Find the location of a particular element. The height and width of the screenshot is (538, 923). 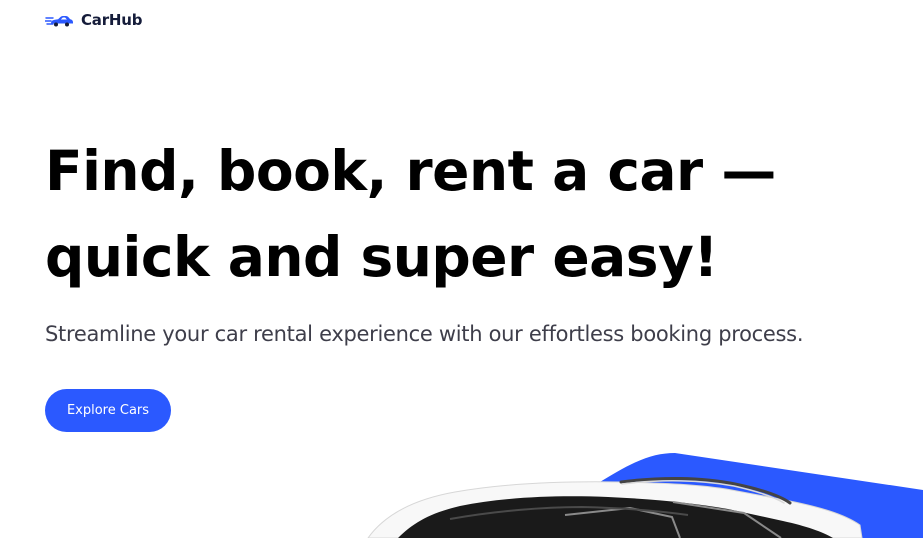

hero-car-visual is located at coordinates (626, 491).